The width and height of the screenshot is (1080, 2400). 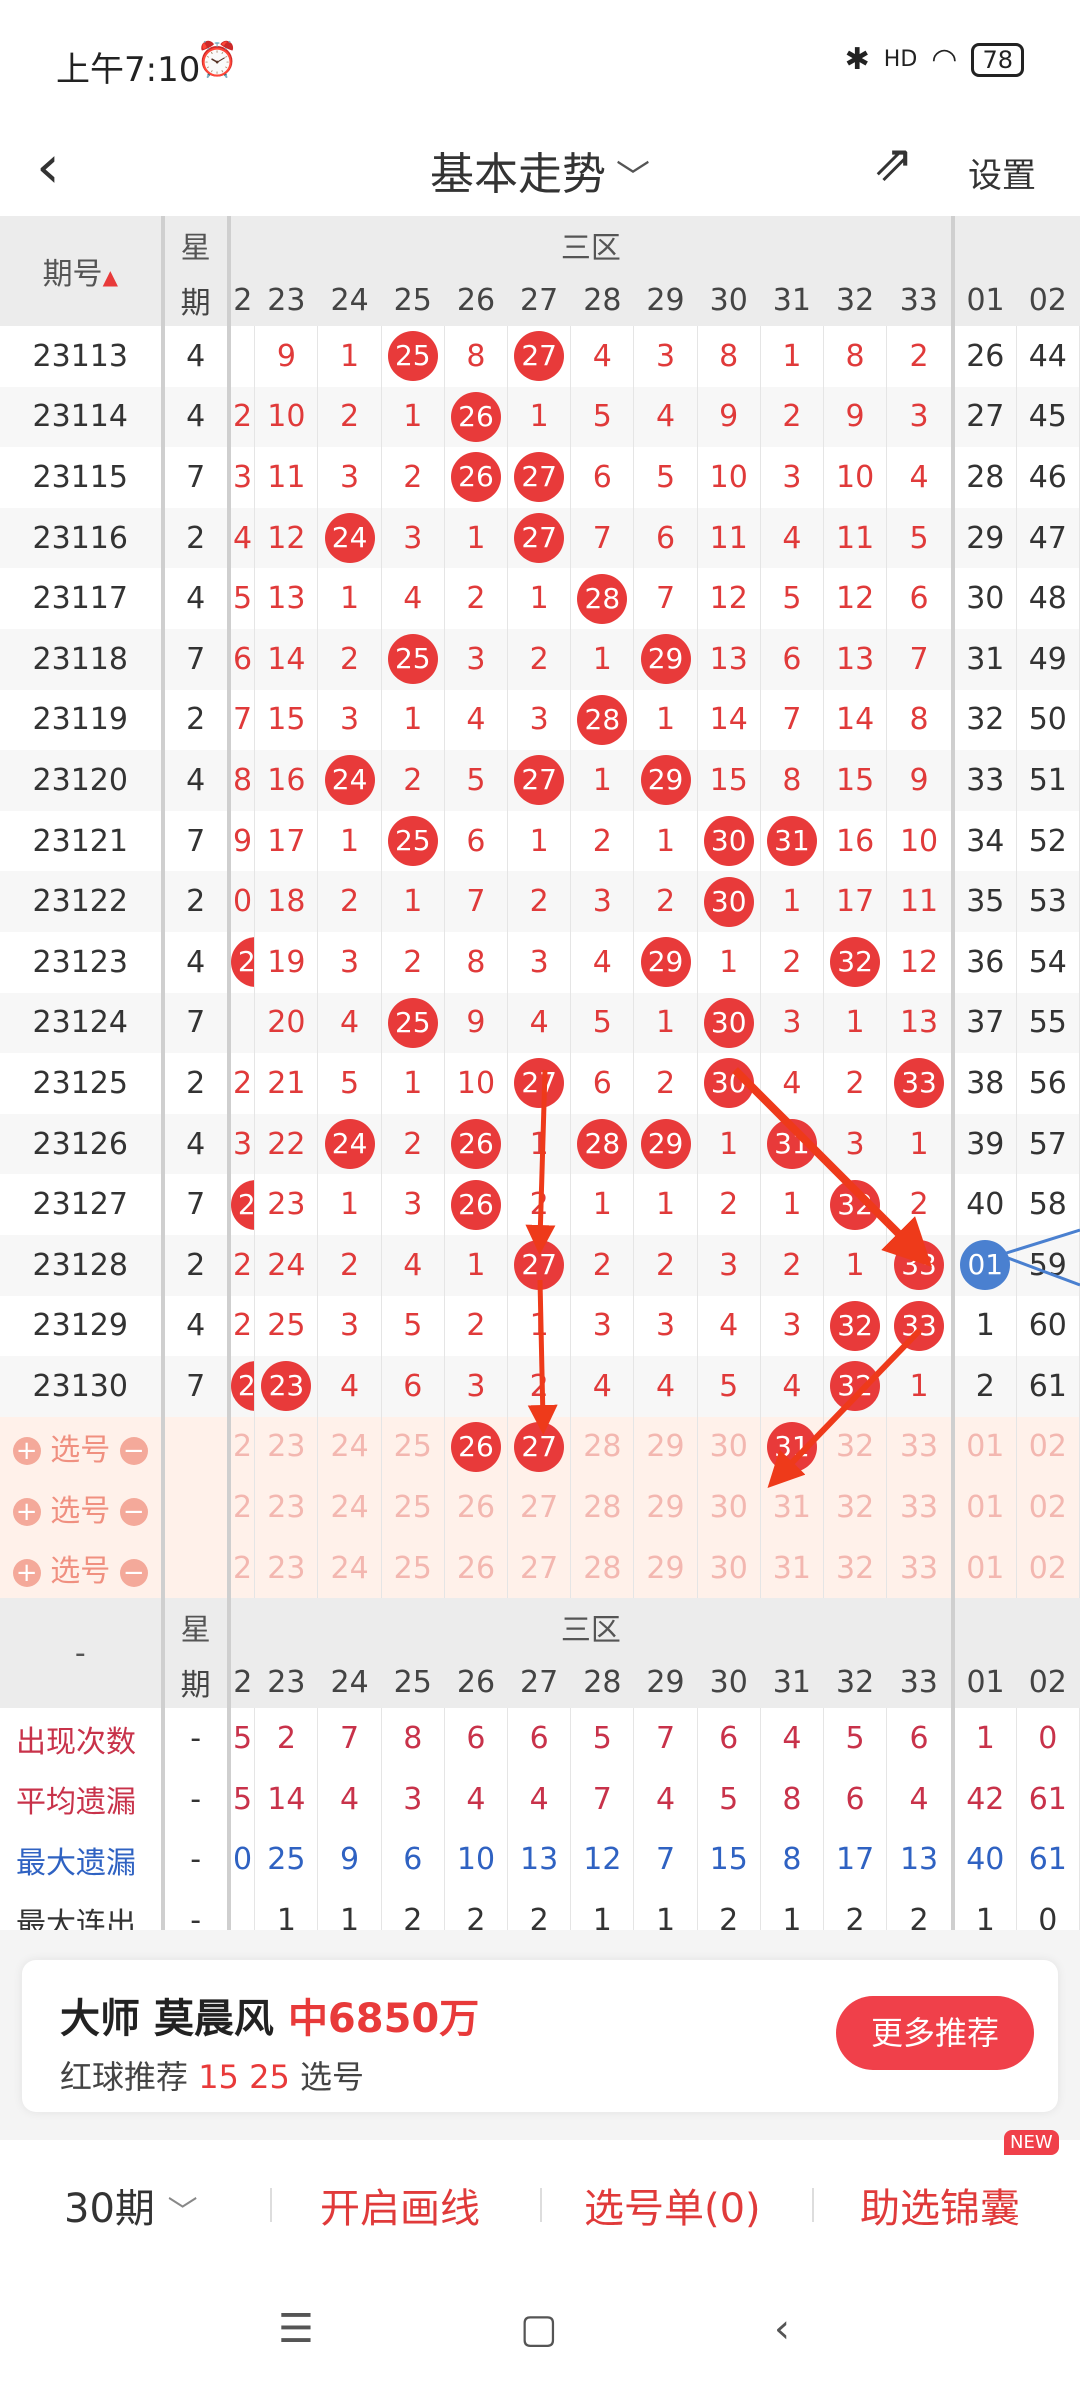 I want to click on red-ball: 27, so click(x=539, y=1446).